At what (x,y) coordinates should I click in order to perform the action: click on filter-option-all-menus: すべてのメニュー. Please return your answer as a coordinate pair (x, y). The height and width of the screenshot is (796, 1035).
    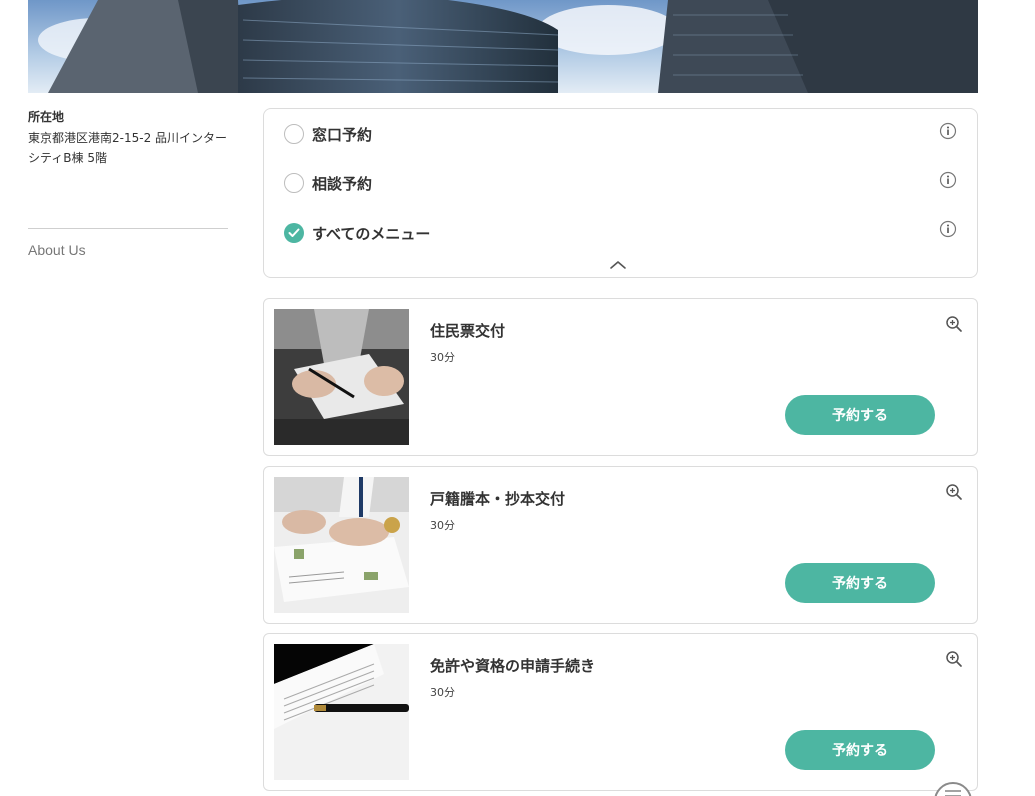
    Looking at the image, I should click on (357, 233).